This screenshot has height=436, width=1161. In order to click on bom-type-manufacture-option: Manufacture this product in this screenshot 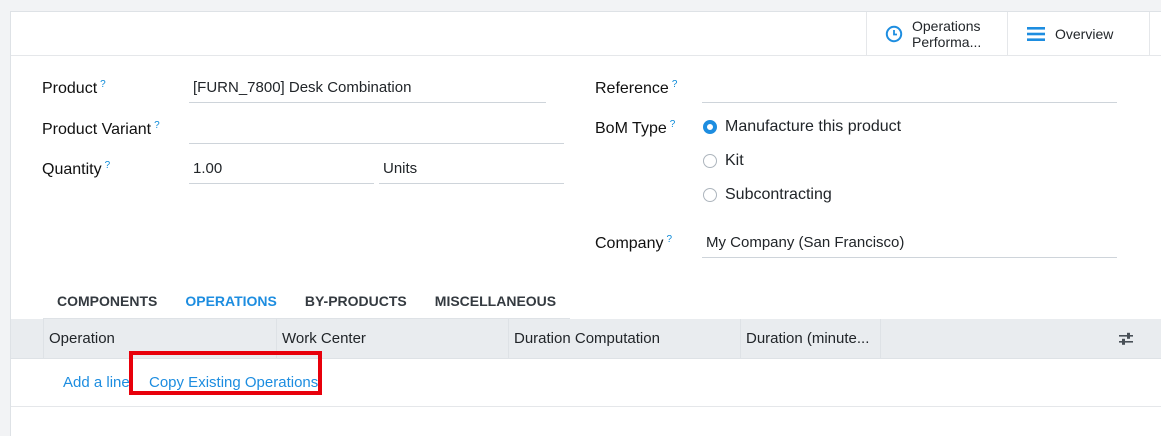, I will do `click(802, 127)`.